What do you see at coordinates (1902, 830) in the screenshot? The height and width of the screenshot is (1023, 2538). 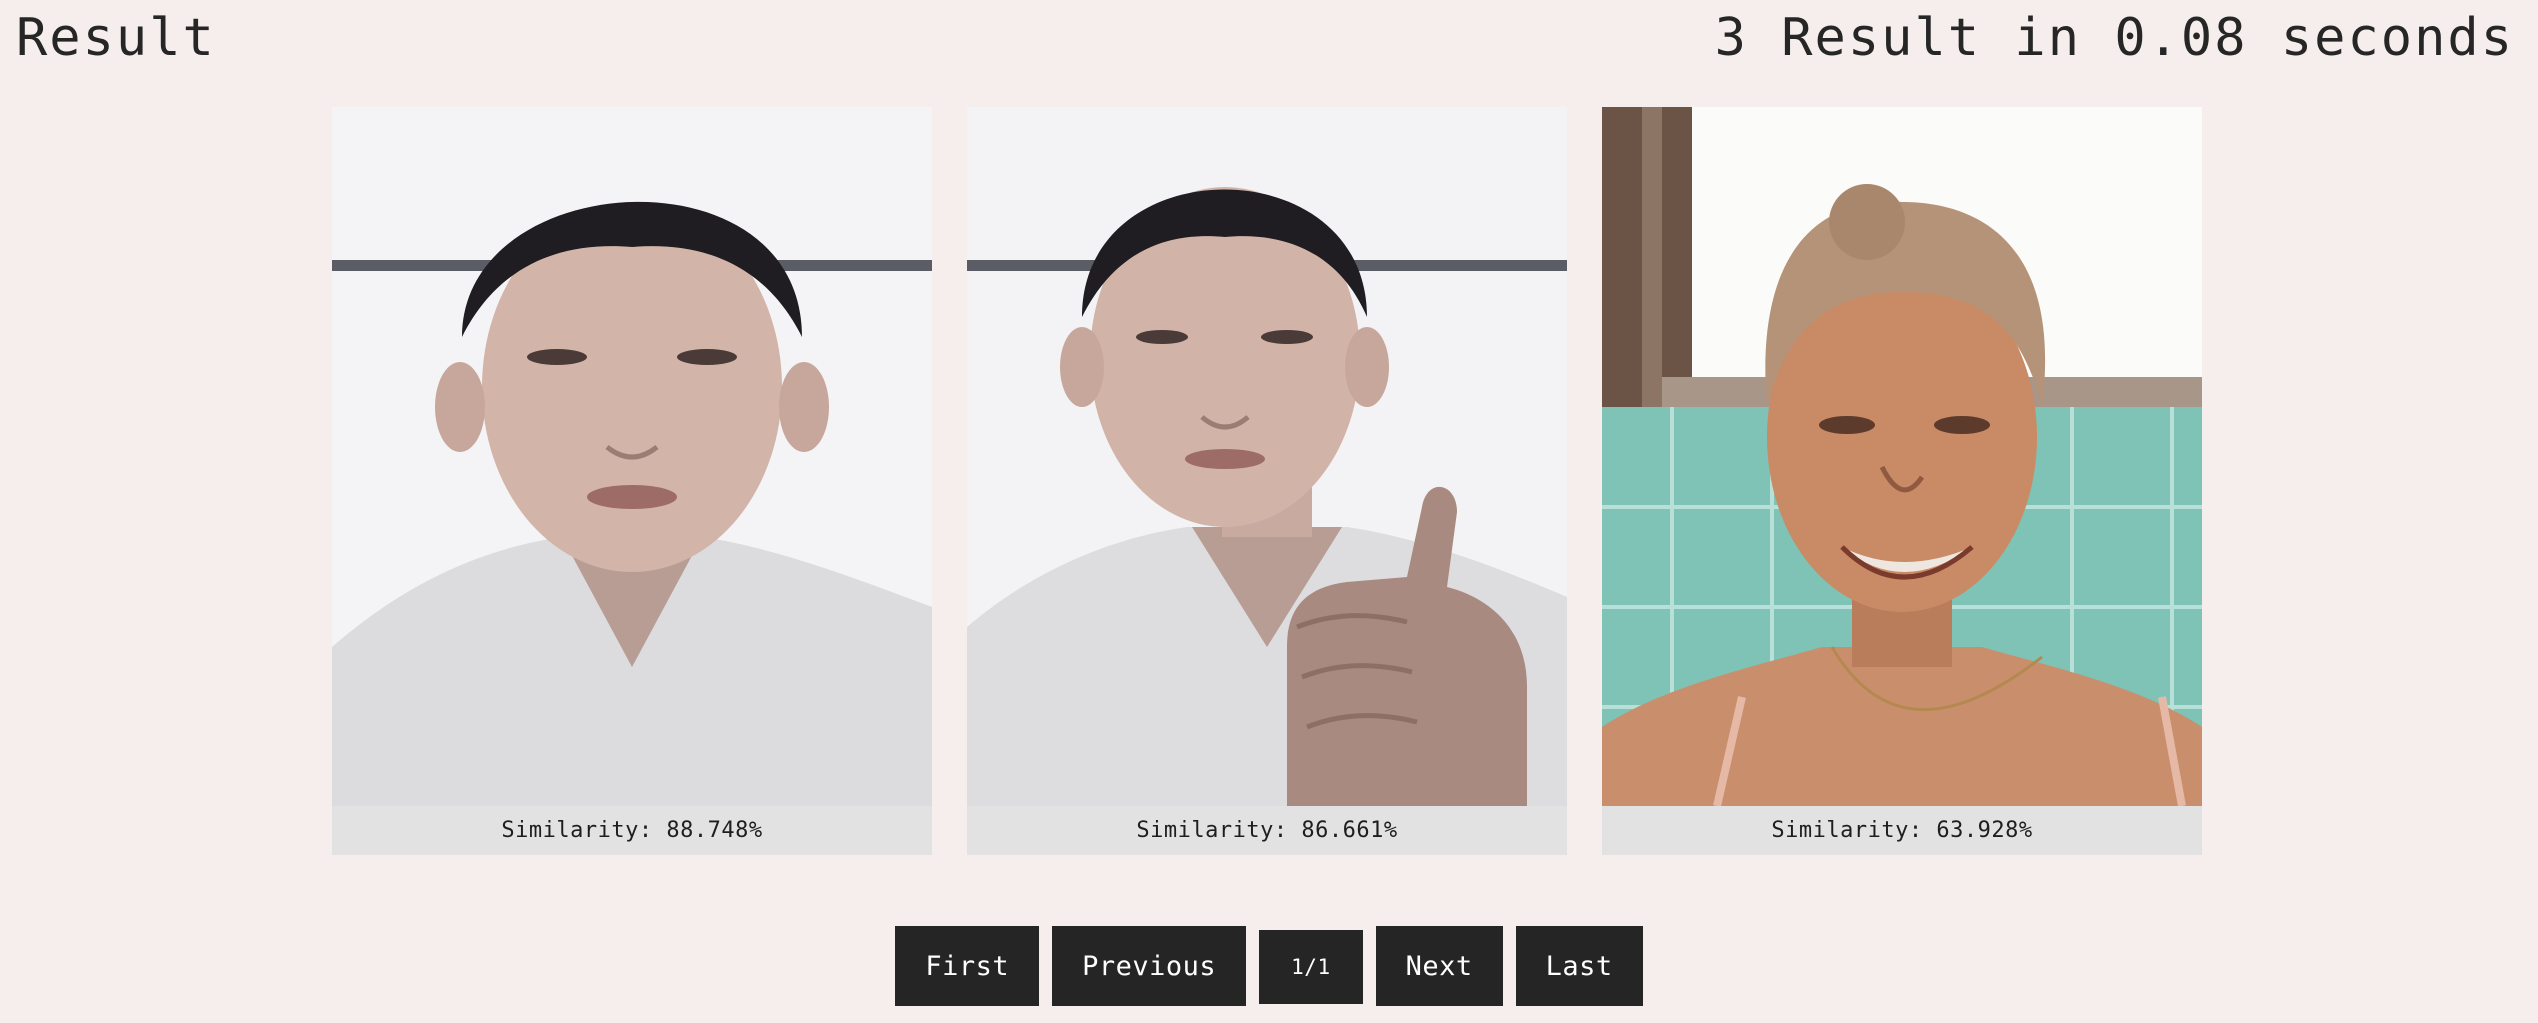 I see `similarity-label: Similarity: 63.928%` at bounding box center [1902, 830].